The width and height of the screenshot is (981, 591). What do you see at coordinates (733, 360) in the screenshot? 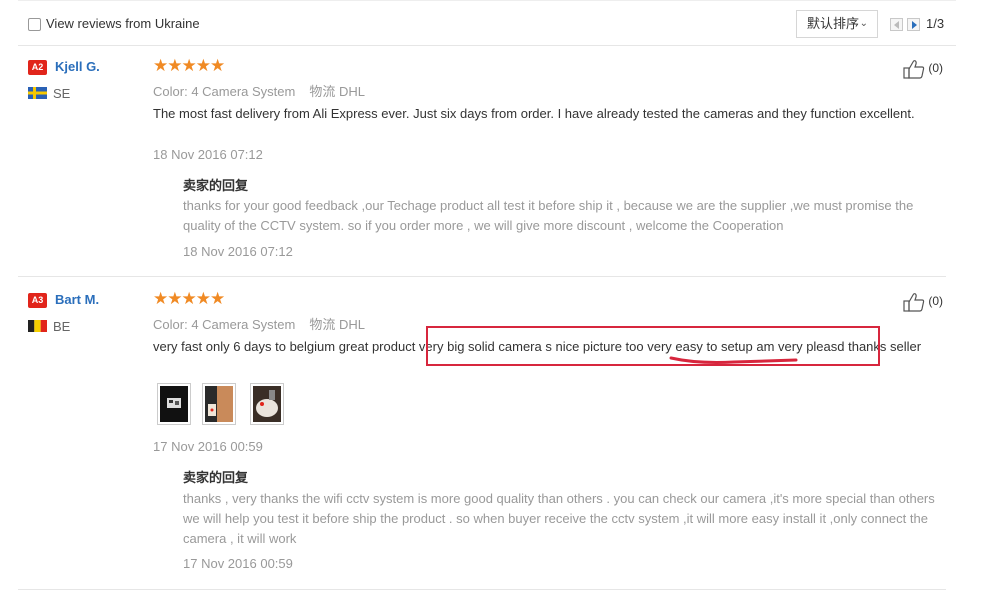
I see `underline-annotation` at bounding box center [733, 360].